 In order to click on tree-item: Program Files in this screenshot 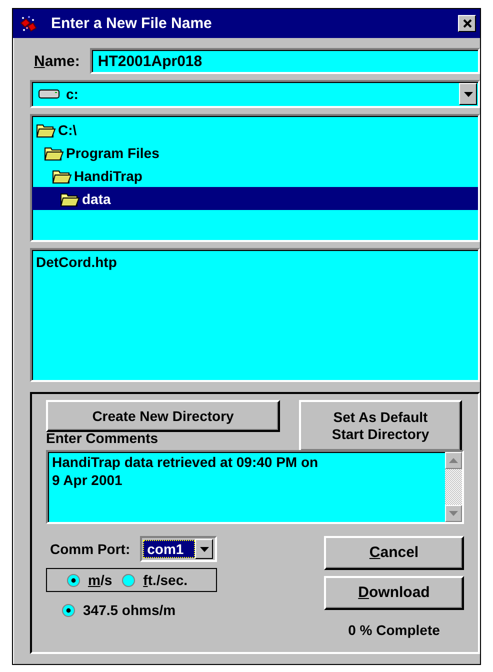, I will do `click(255, 152)`.